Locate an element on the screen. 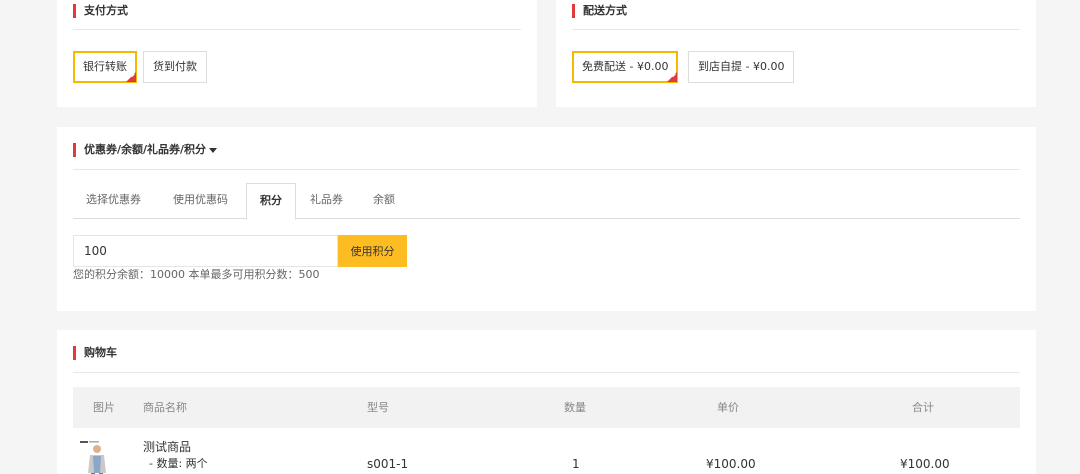  shipping-option-label: 到店自提 - ¥0.00 is located at coordinates (741, 66).